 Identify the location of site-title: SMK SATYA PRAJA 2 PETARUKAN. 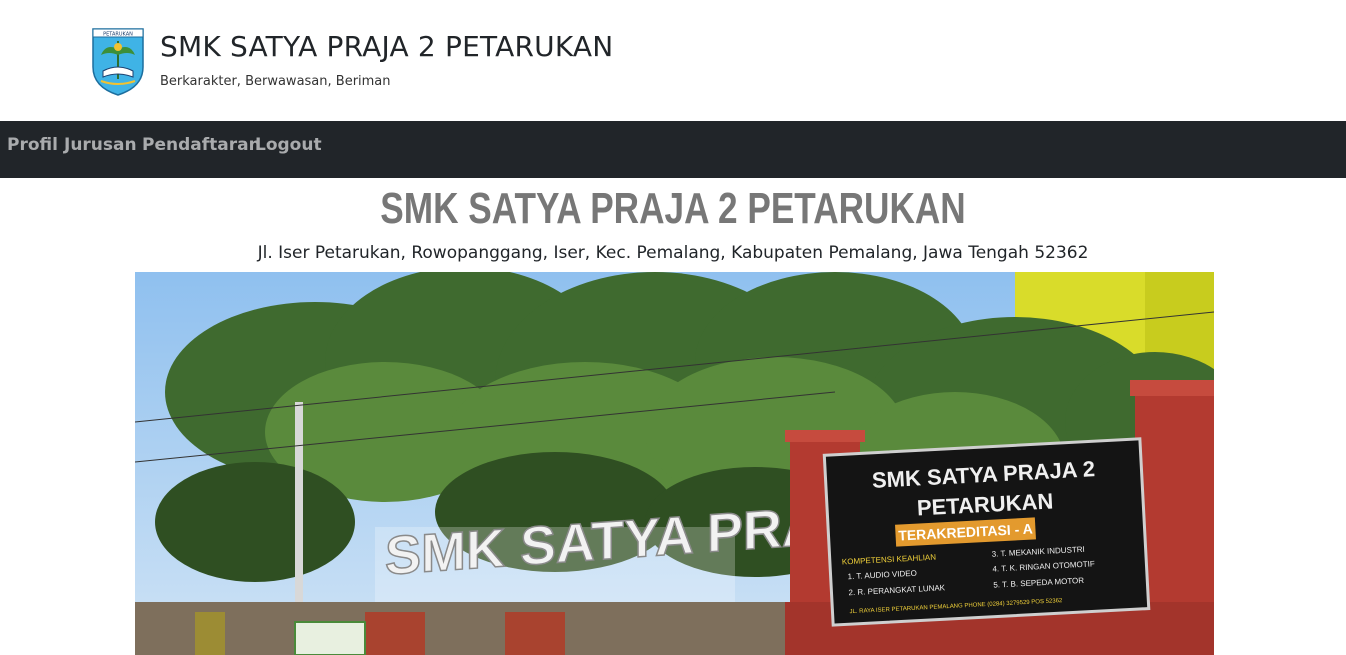
(387, 46).